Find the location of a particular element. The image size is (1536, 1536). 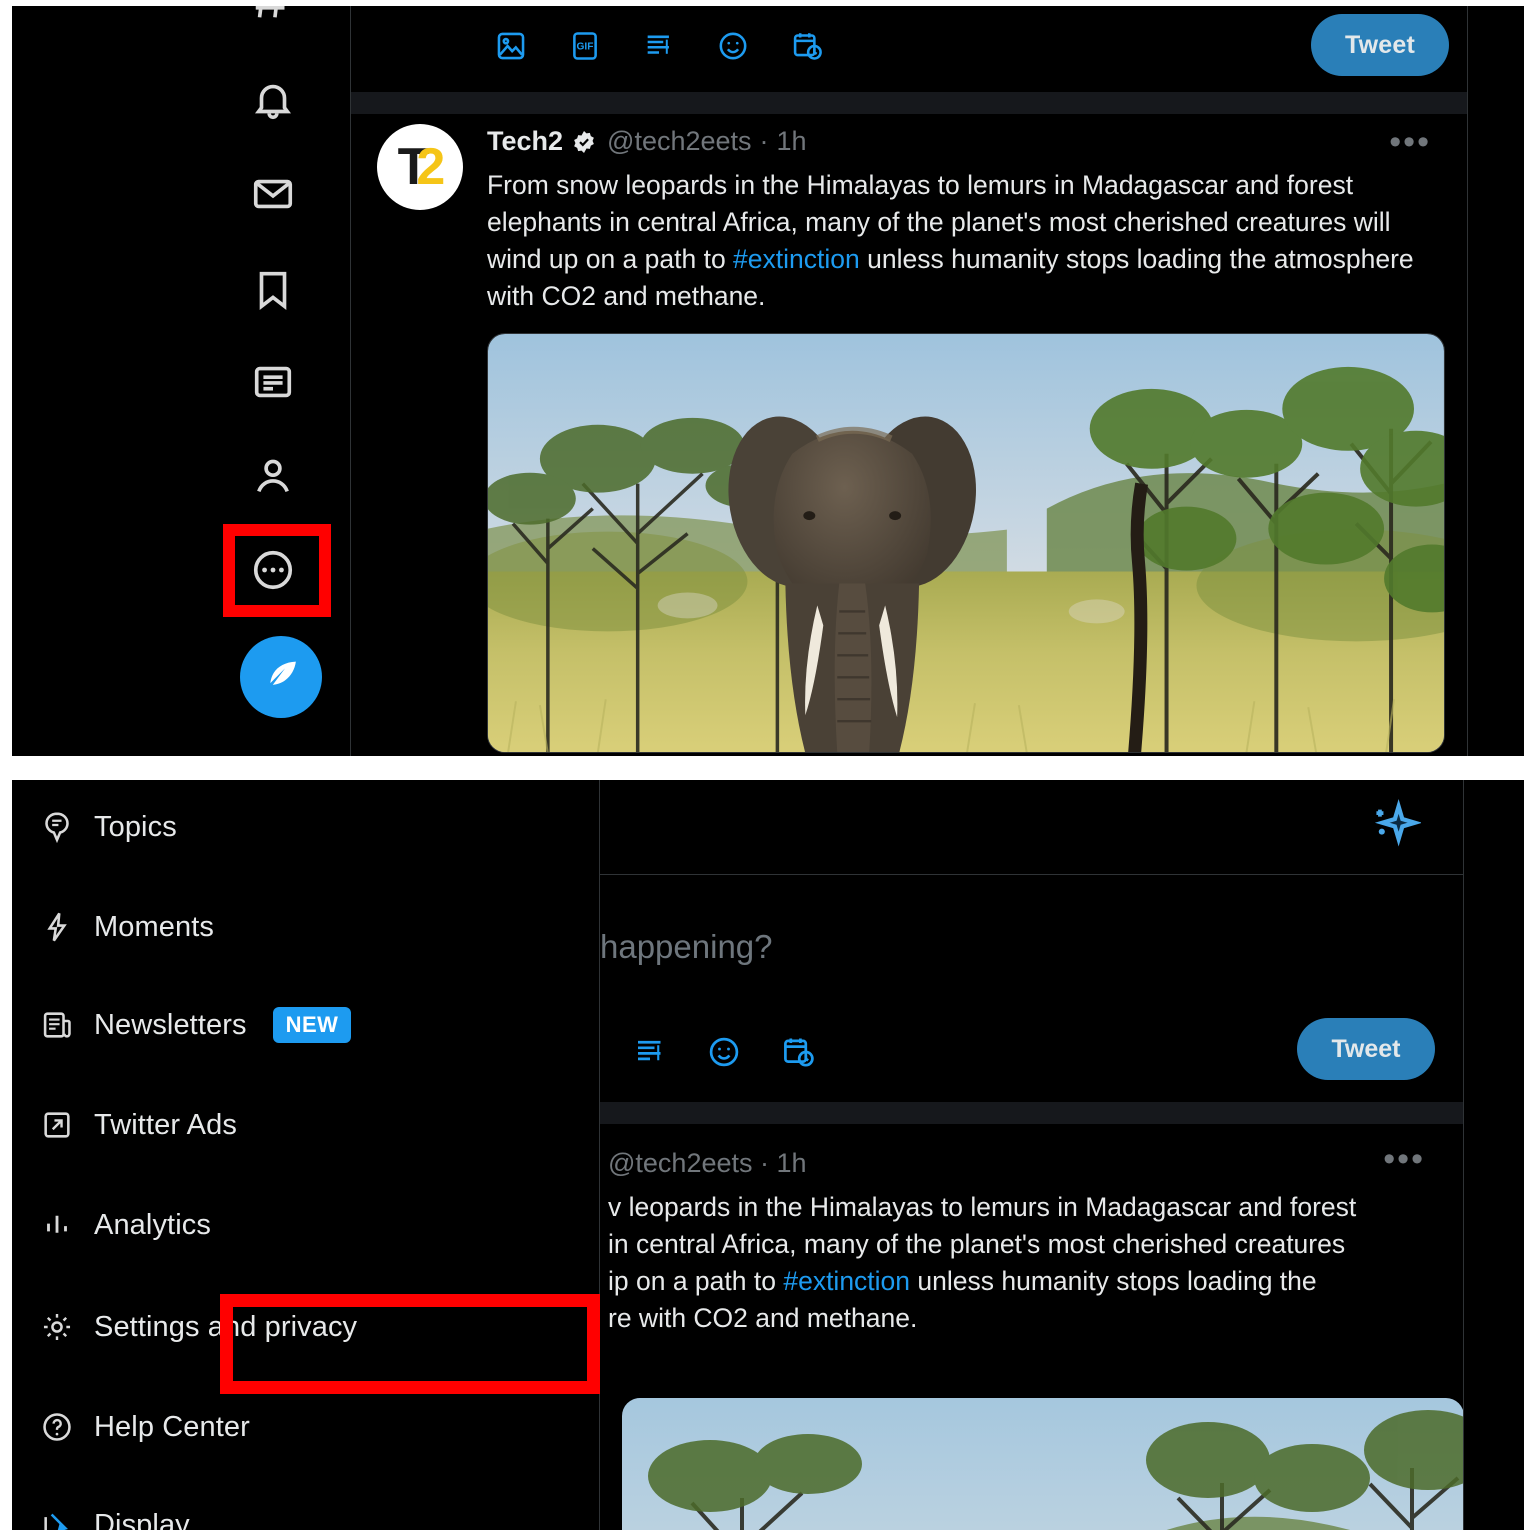

sidebar-item-bookmarks is located at coordinates (273, 290).